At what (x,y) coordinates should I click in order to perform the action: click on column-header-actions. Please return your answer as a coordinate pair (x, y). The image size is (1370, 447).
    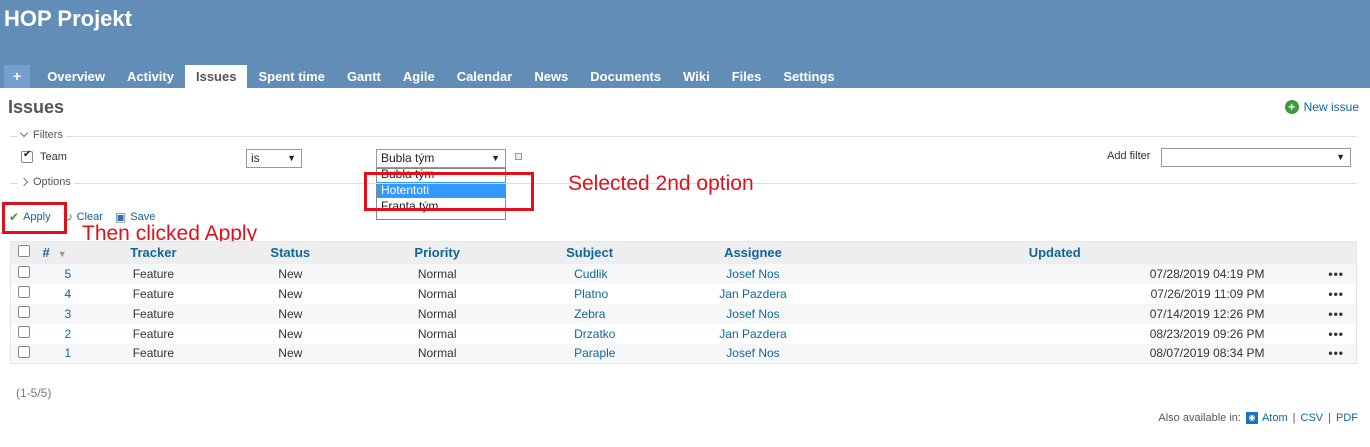
    Looking at the image, I should click on (1313, 252).